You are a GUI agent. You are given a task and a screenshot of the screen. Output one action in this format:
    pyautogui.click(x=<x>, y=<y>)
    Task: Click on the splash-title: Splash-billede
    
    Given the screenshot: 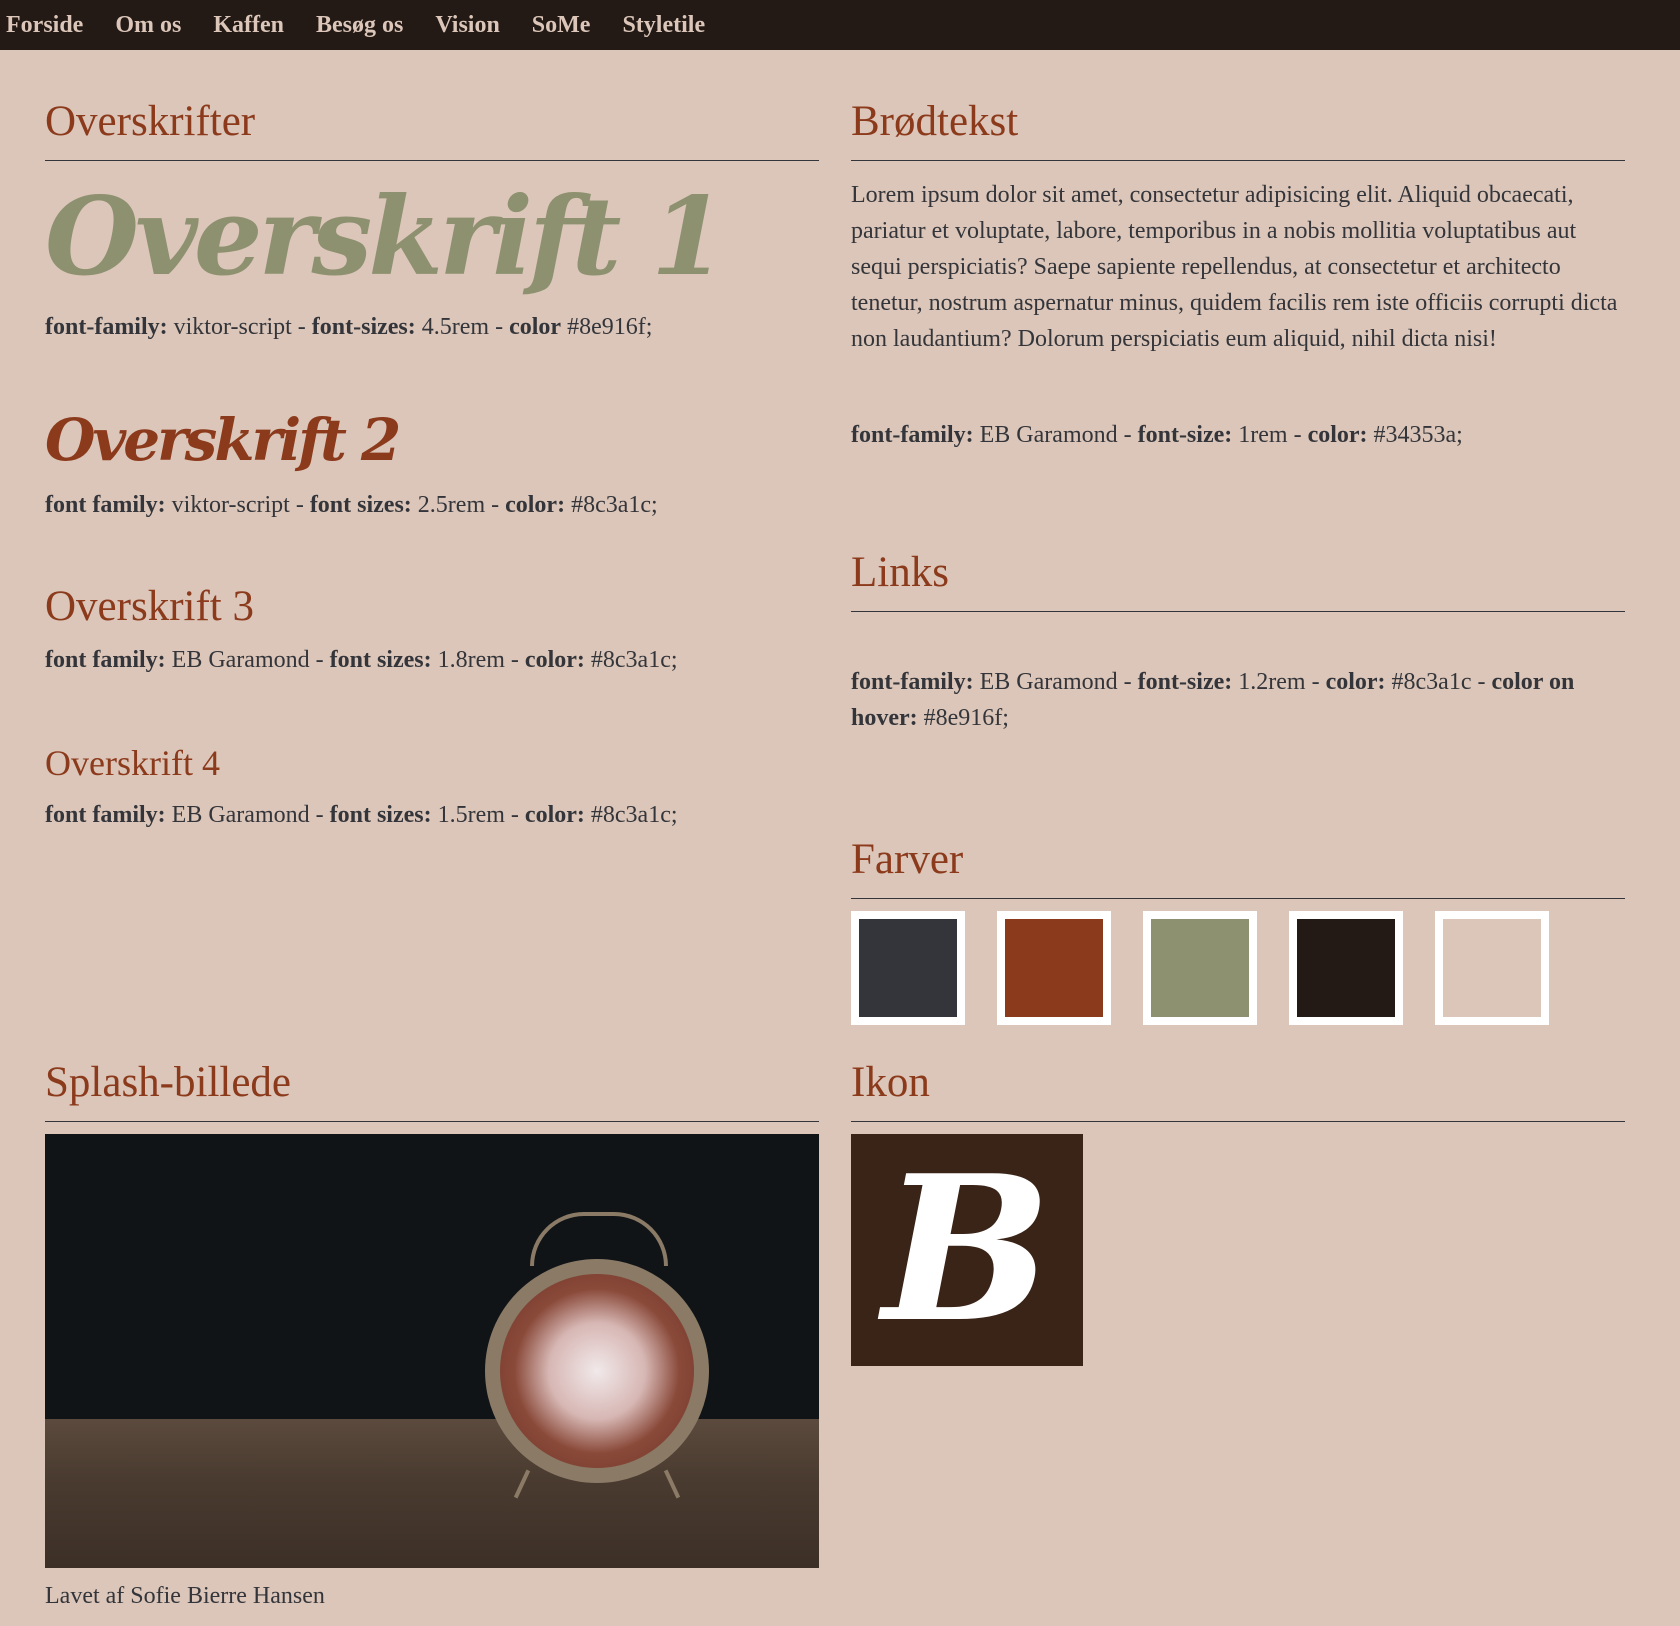 What is the action you would take?
    pyautogui.click(x=432, y=1089)
    